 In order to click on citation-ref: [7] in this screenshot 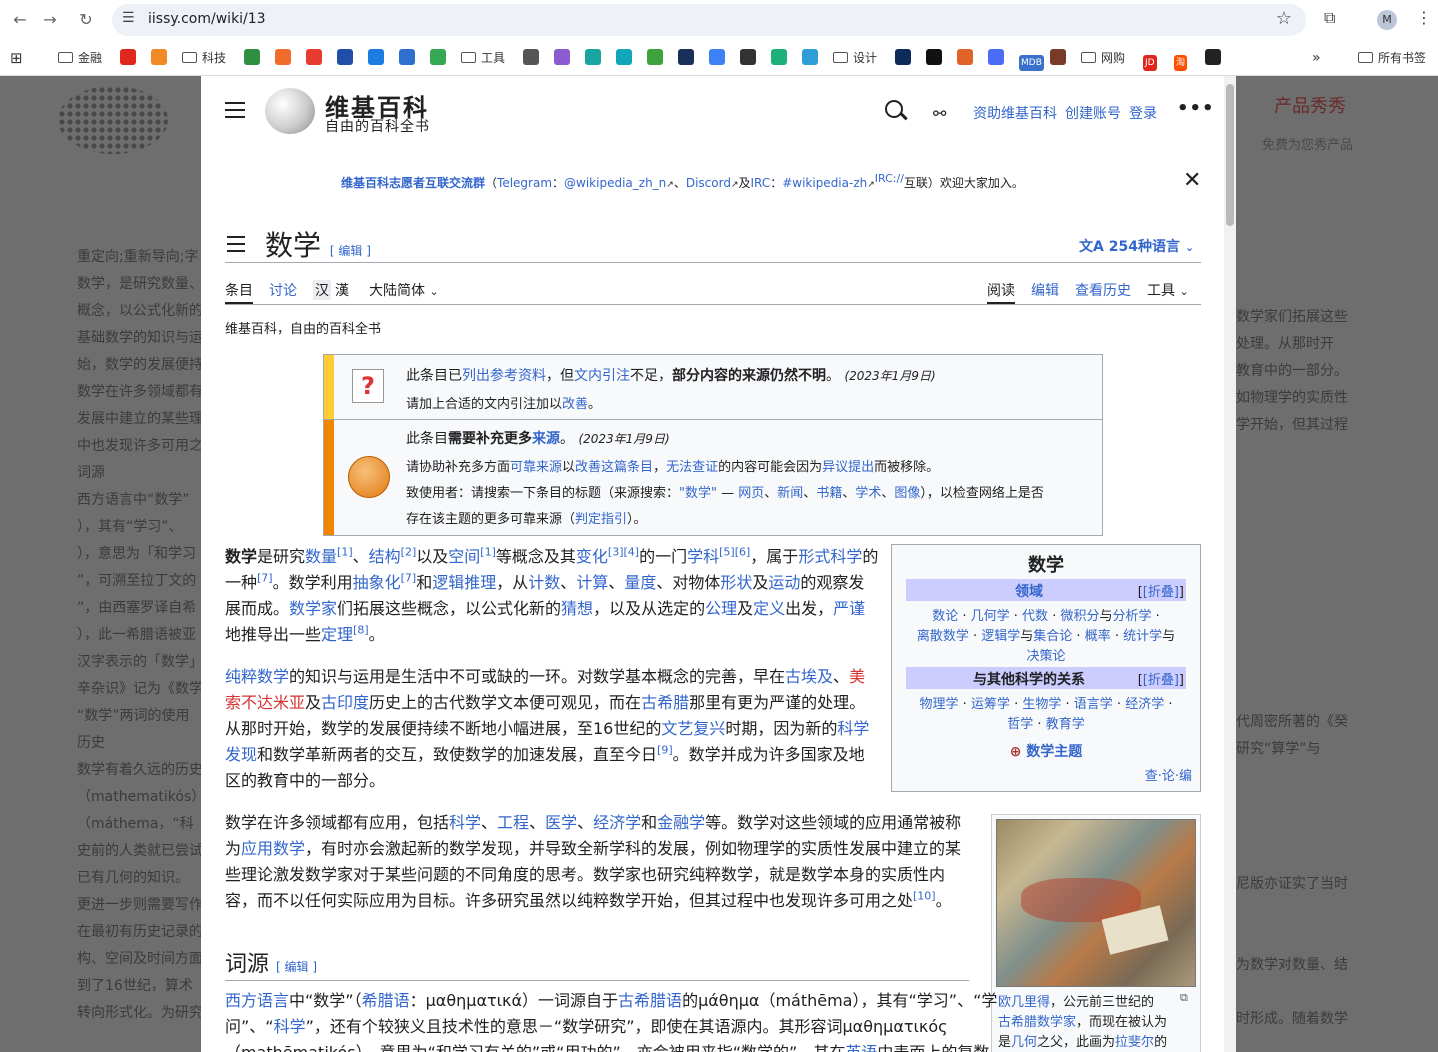, I will do `click(265, 578)`.